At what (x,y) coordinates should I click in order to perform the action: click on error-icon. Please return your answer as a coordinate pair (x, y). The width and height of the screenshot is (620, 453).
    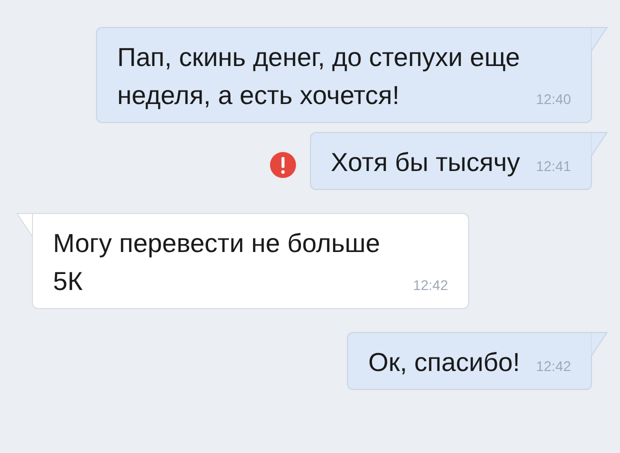
    Looking at the image, I should click on (283, 165).